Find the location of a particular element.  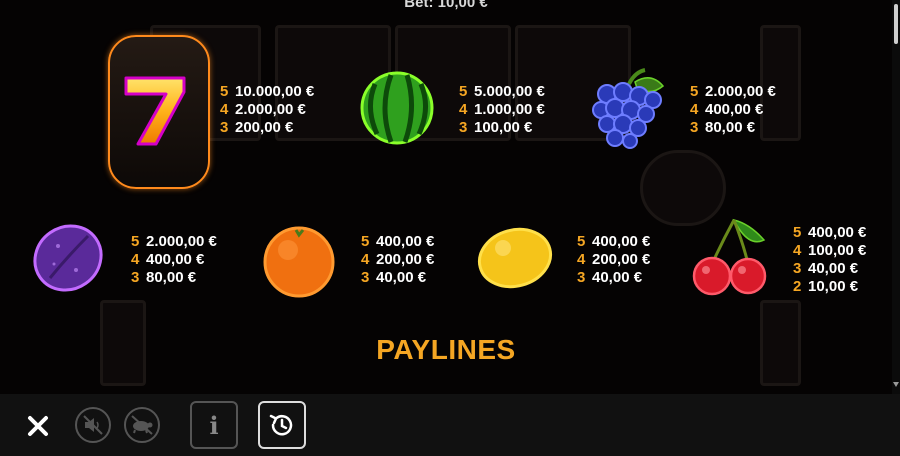

turtle-icon is located at coordinates (142, 425).